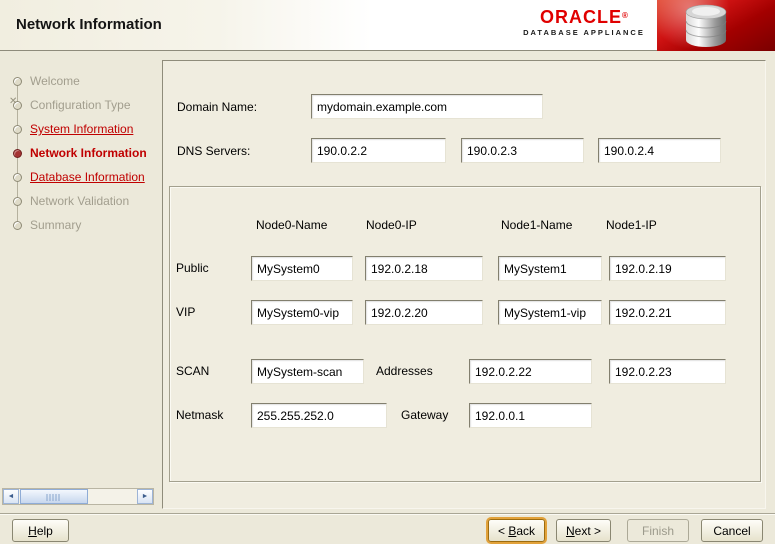 The image size is (775, 544). I want to click on header-red-banner, so click(716, 25).